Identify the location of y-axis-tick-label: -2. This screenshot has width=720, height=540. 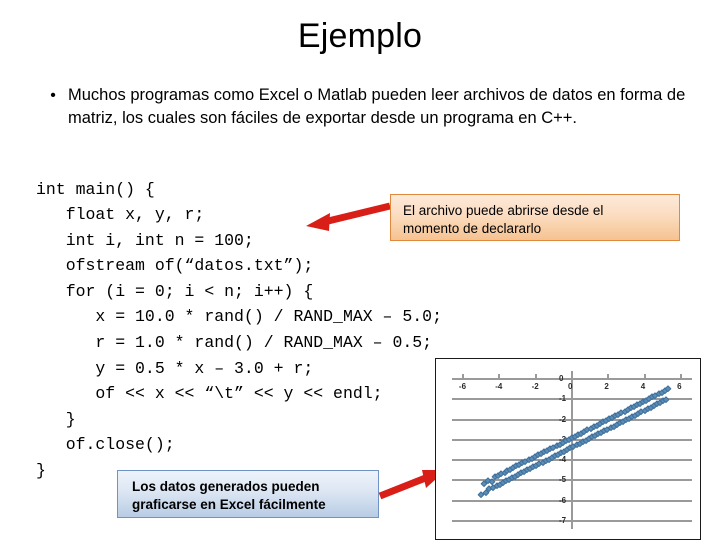
(563, 419).